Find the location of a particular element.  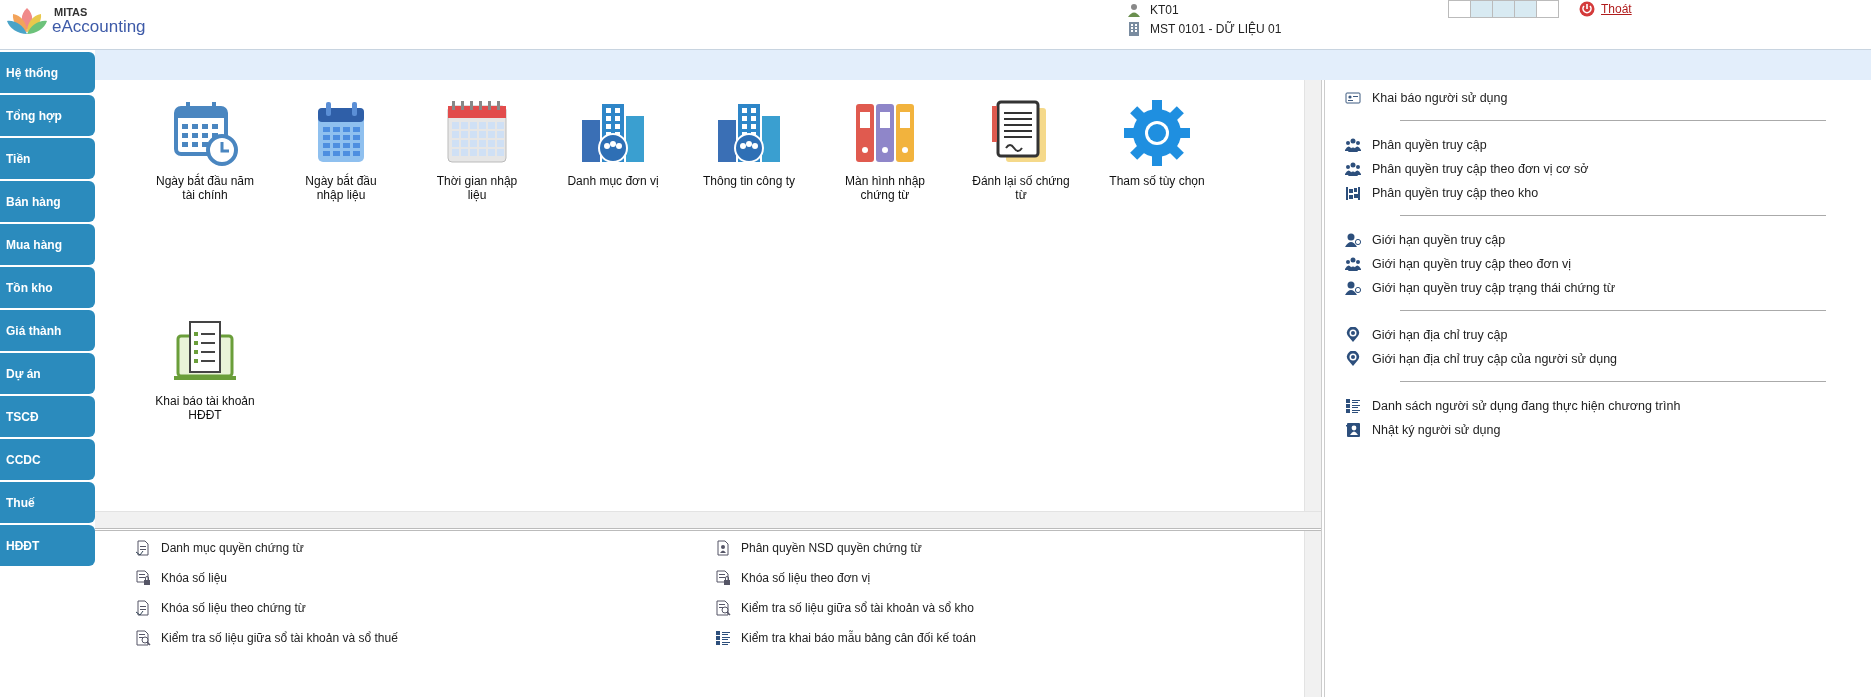

sidebar-tab: HĐĐT is located at coordinates (47, 545).